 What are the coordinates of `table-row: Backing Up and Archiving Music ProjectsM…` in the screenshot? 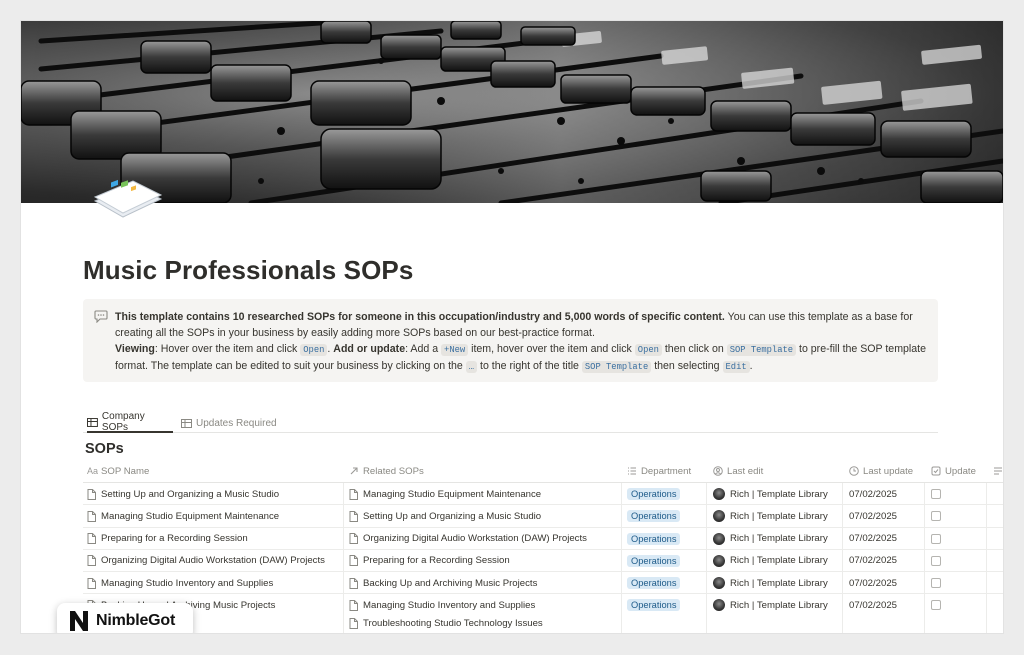 It's located at (543, 613).